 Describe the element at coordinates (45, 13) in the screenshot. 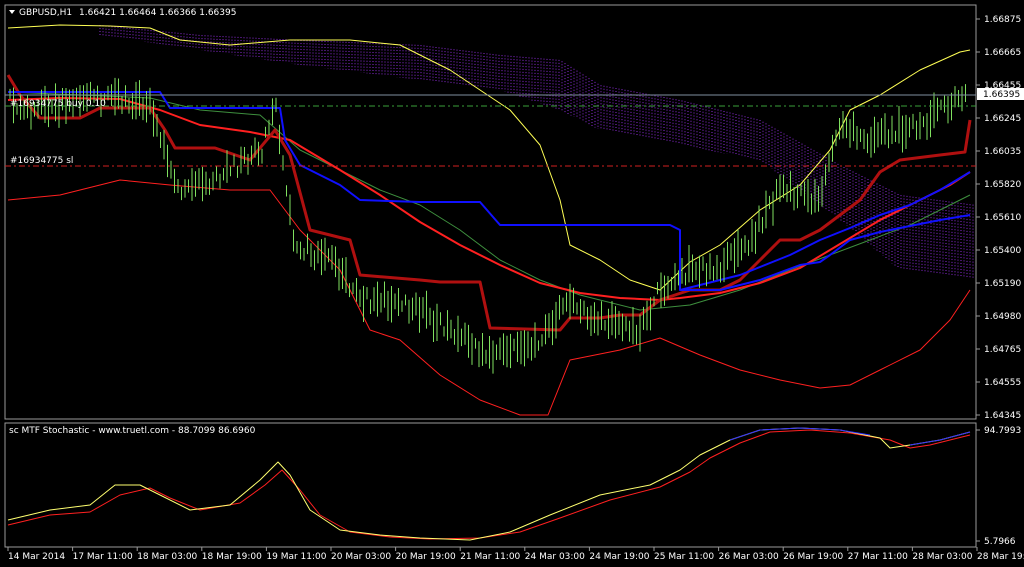

I see `symbol-header: GBPUSD,H1` at that location.